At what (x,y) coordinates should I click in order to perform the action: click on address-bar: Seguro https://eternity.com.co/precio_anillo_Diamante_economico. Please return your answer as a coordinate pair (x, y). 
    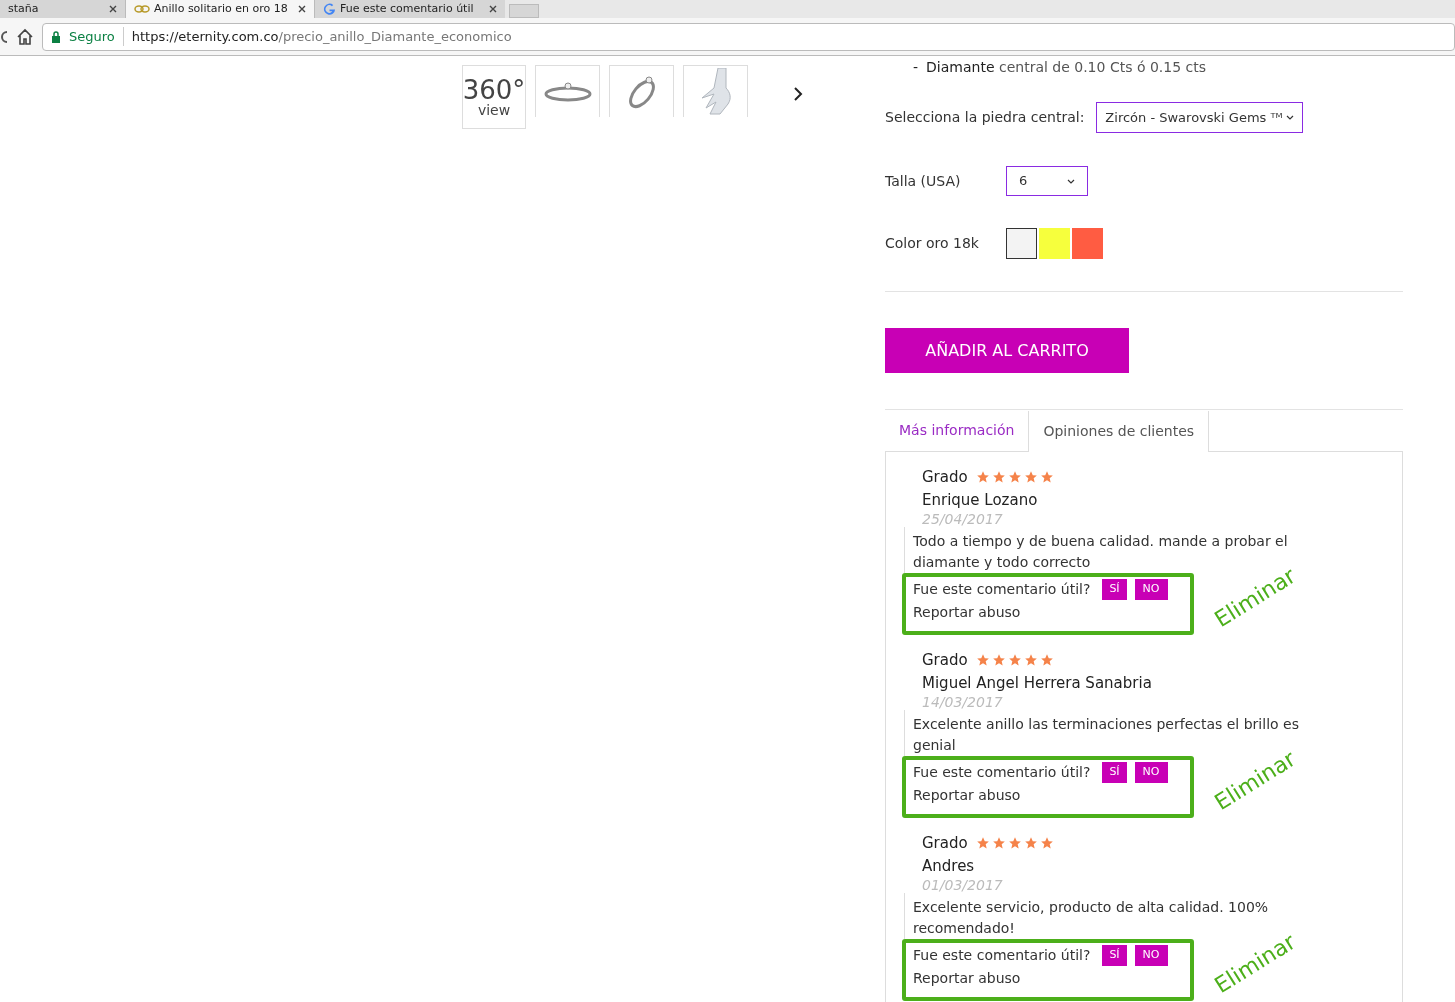
    Looking at the image, I should click on (748, 36).